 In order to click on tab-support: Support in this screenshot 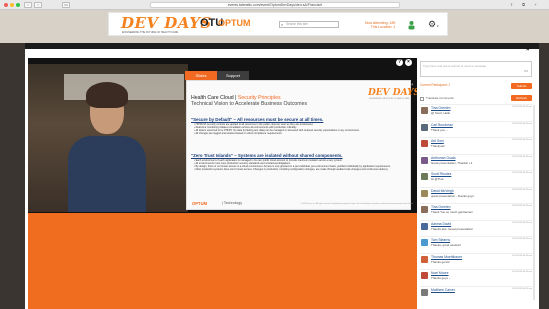, I will do `click(233, 75)`.